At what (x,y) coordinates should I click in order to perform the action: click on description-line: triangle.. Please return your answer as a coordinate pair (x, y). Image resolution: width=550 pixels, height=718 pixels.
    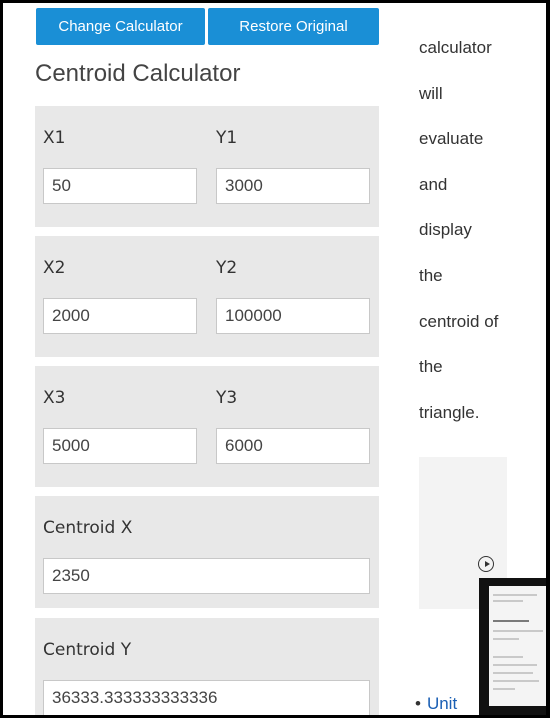
    Looking at the image, I should click on (449, 412).